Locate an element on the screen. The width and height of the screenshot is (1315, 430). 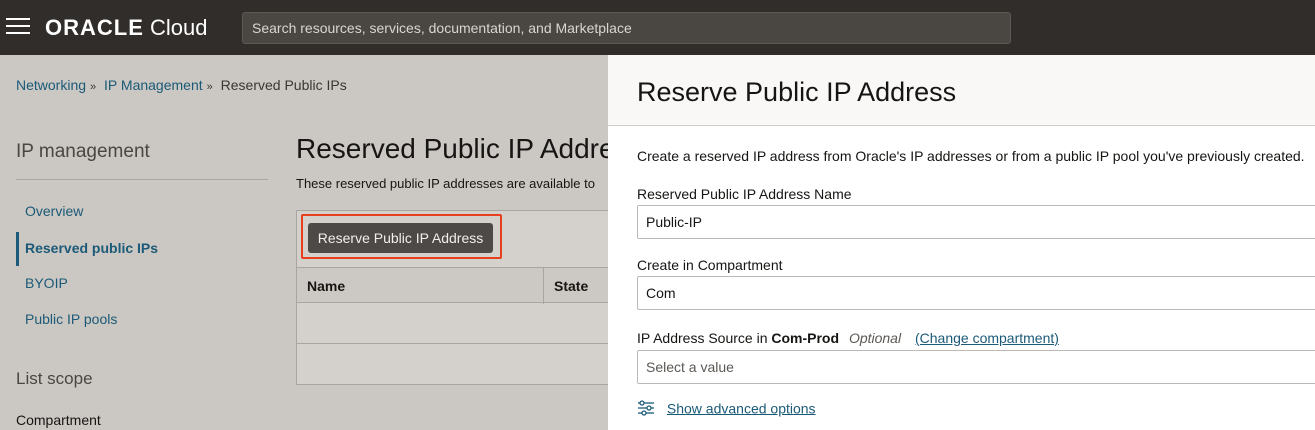
breadcrumb-ip-management: IP Management is located at coordinates (153, 85).